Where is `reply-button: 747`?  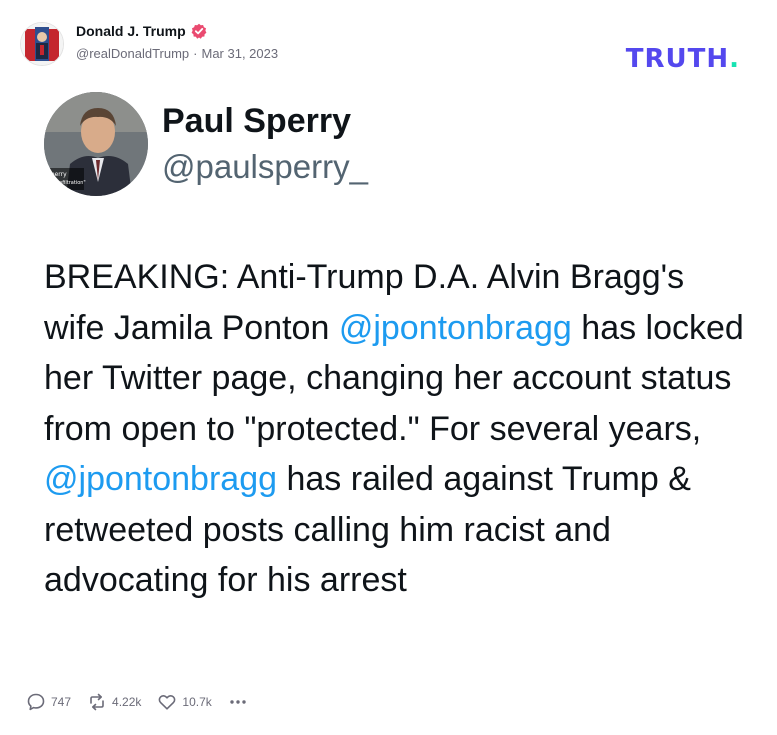
reply-button: 747 is located at coordinates (48, 702).